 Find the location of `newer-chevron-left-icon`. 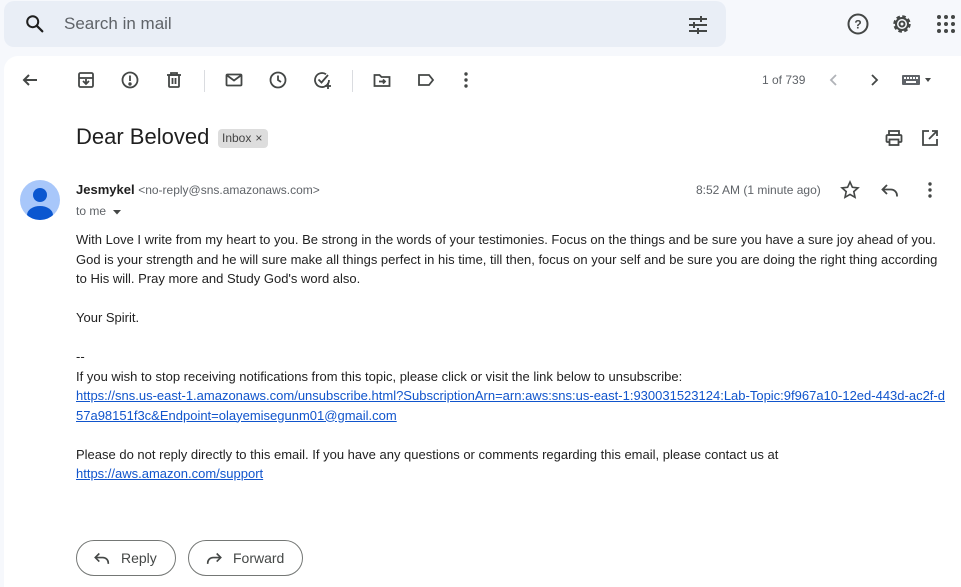

newer-chevron-left-icon is located at coordinates (834, 80).